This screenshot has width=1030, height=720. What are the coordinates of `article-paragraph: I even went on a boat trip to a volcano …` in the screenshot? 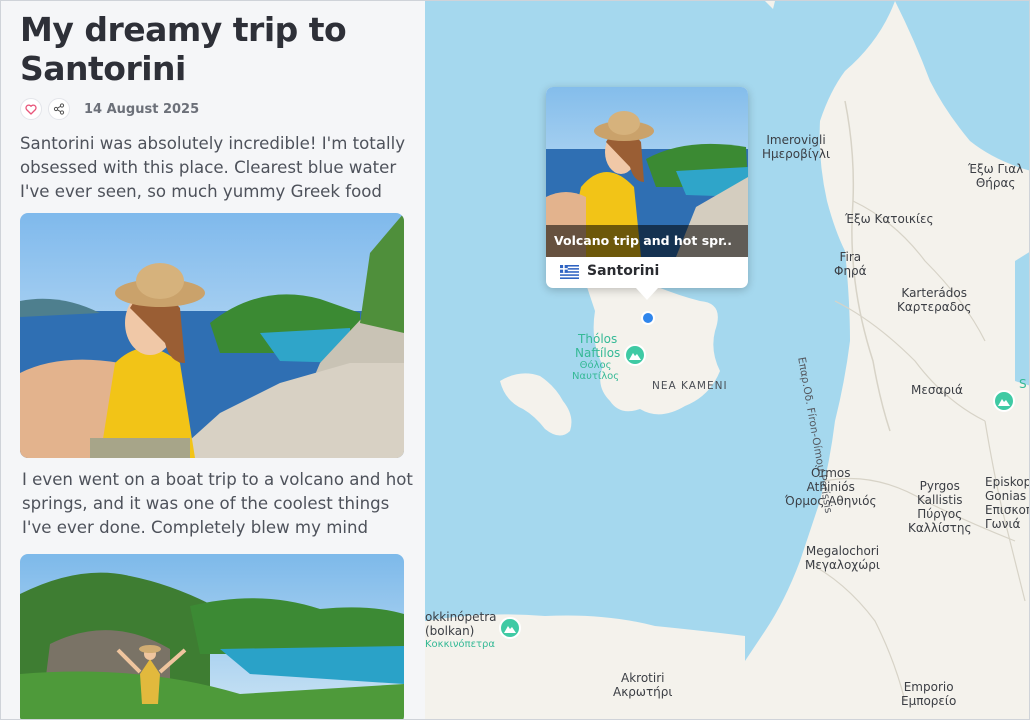 It's located at (217, 503).